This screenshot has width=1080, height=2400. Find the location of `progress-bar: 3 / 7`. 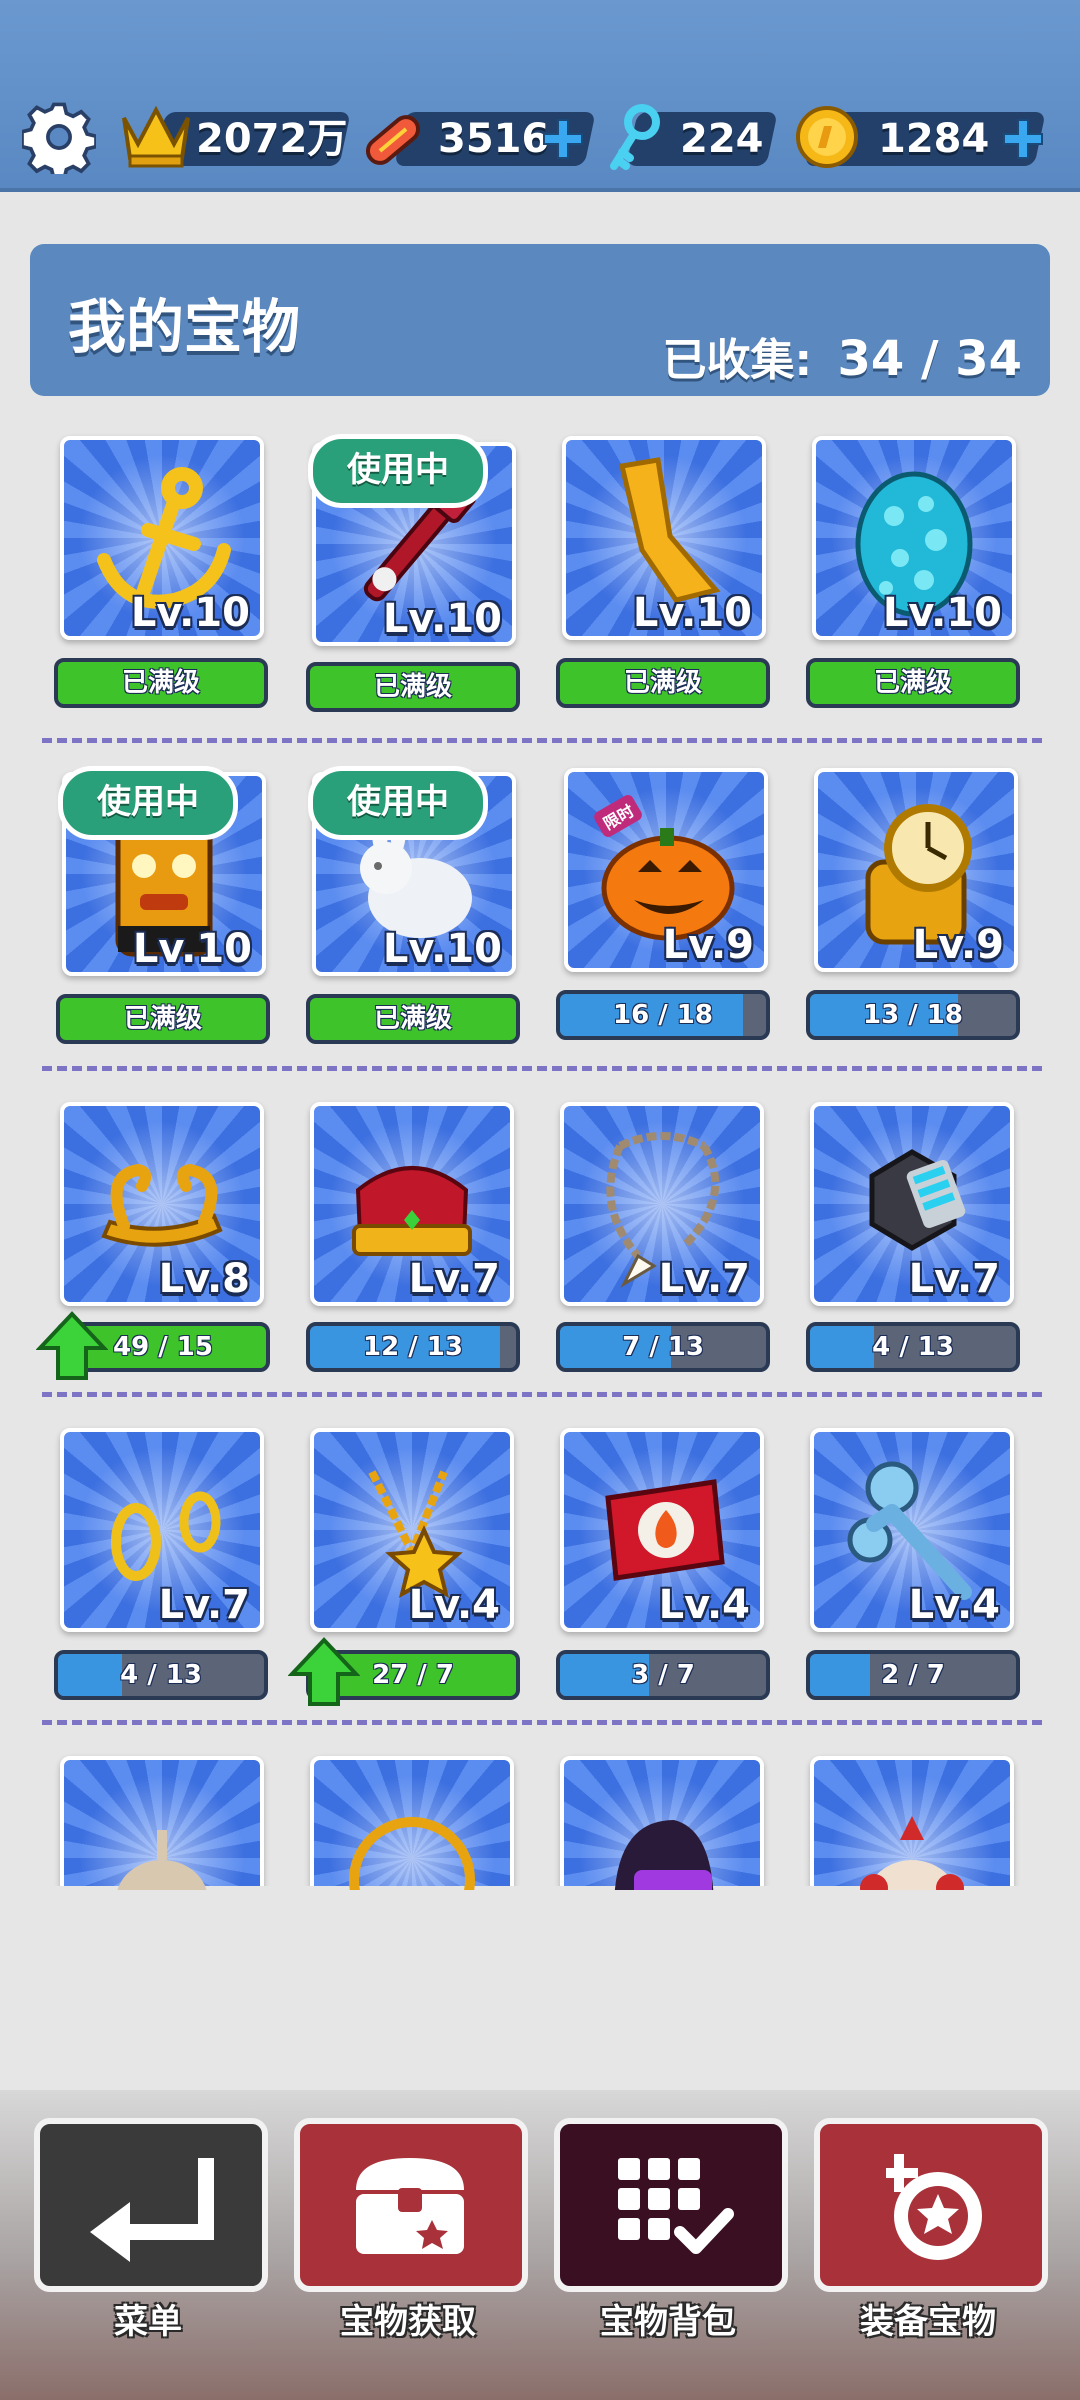

progress-bar: 3 / 7 is located at coordinates (663, 1675).